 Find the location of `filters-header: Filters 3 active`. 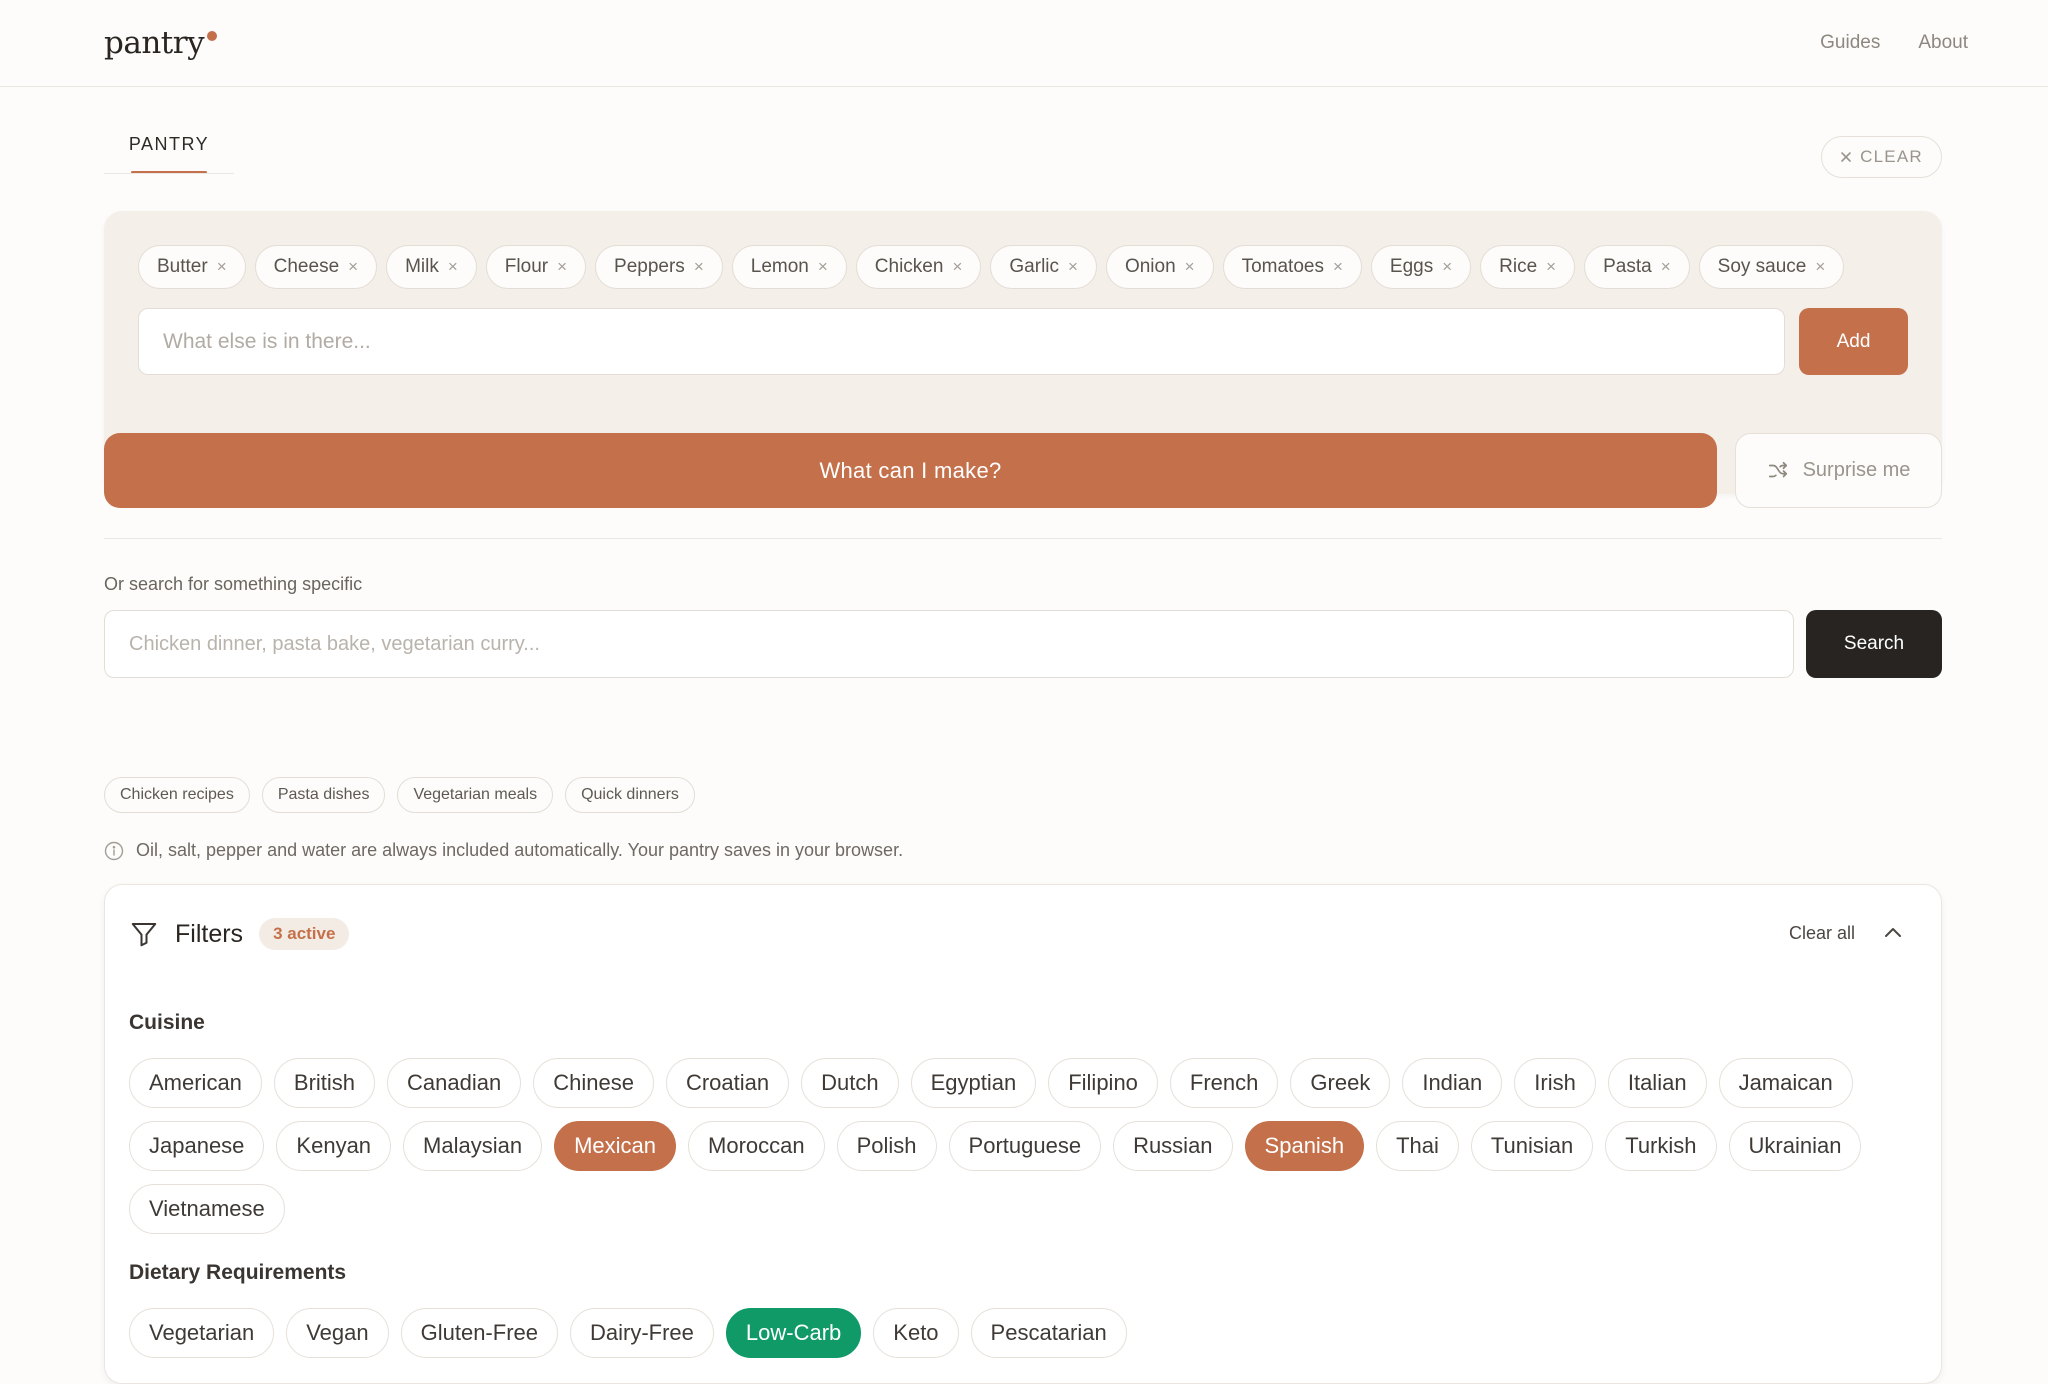

filters-header: Filters 3 active is located at coordinates (239, 934).